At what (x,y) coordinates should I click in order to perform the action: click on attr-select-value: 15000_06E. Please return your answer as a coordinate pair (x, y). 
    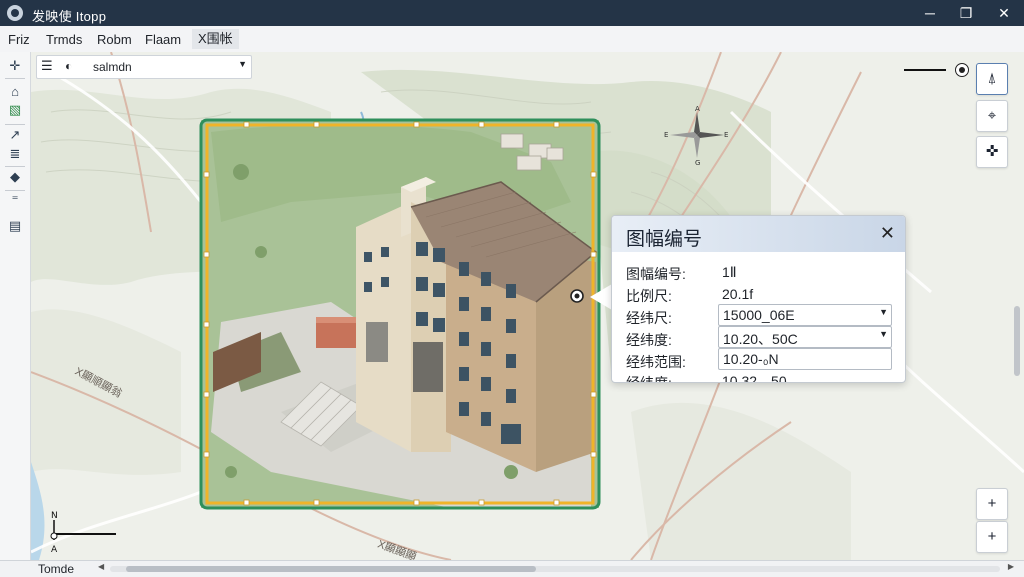
    Looking at the image, I should click on (759, 315).